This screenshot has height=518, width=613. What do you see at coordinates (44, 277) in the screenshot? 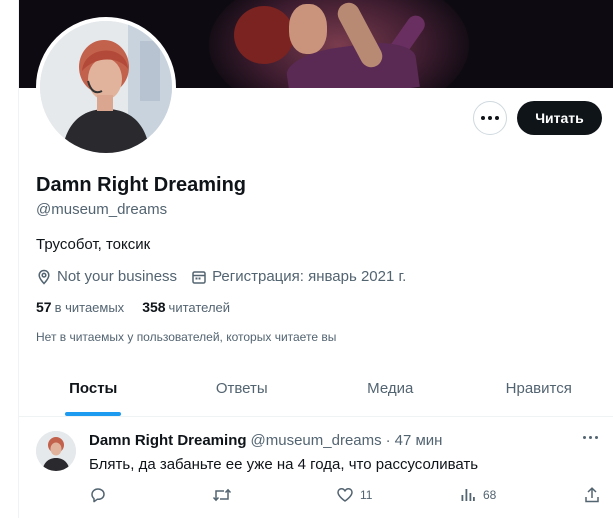
I see `location-pin-icon` at bounding box center [44, 277].